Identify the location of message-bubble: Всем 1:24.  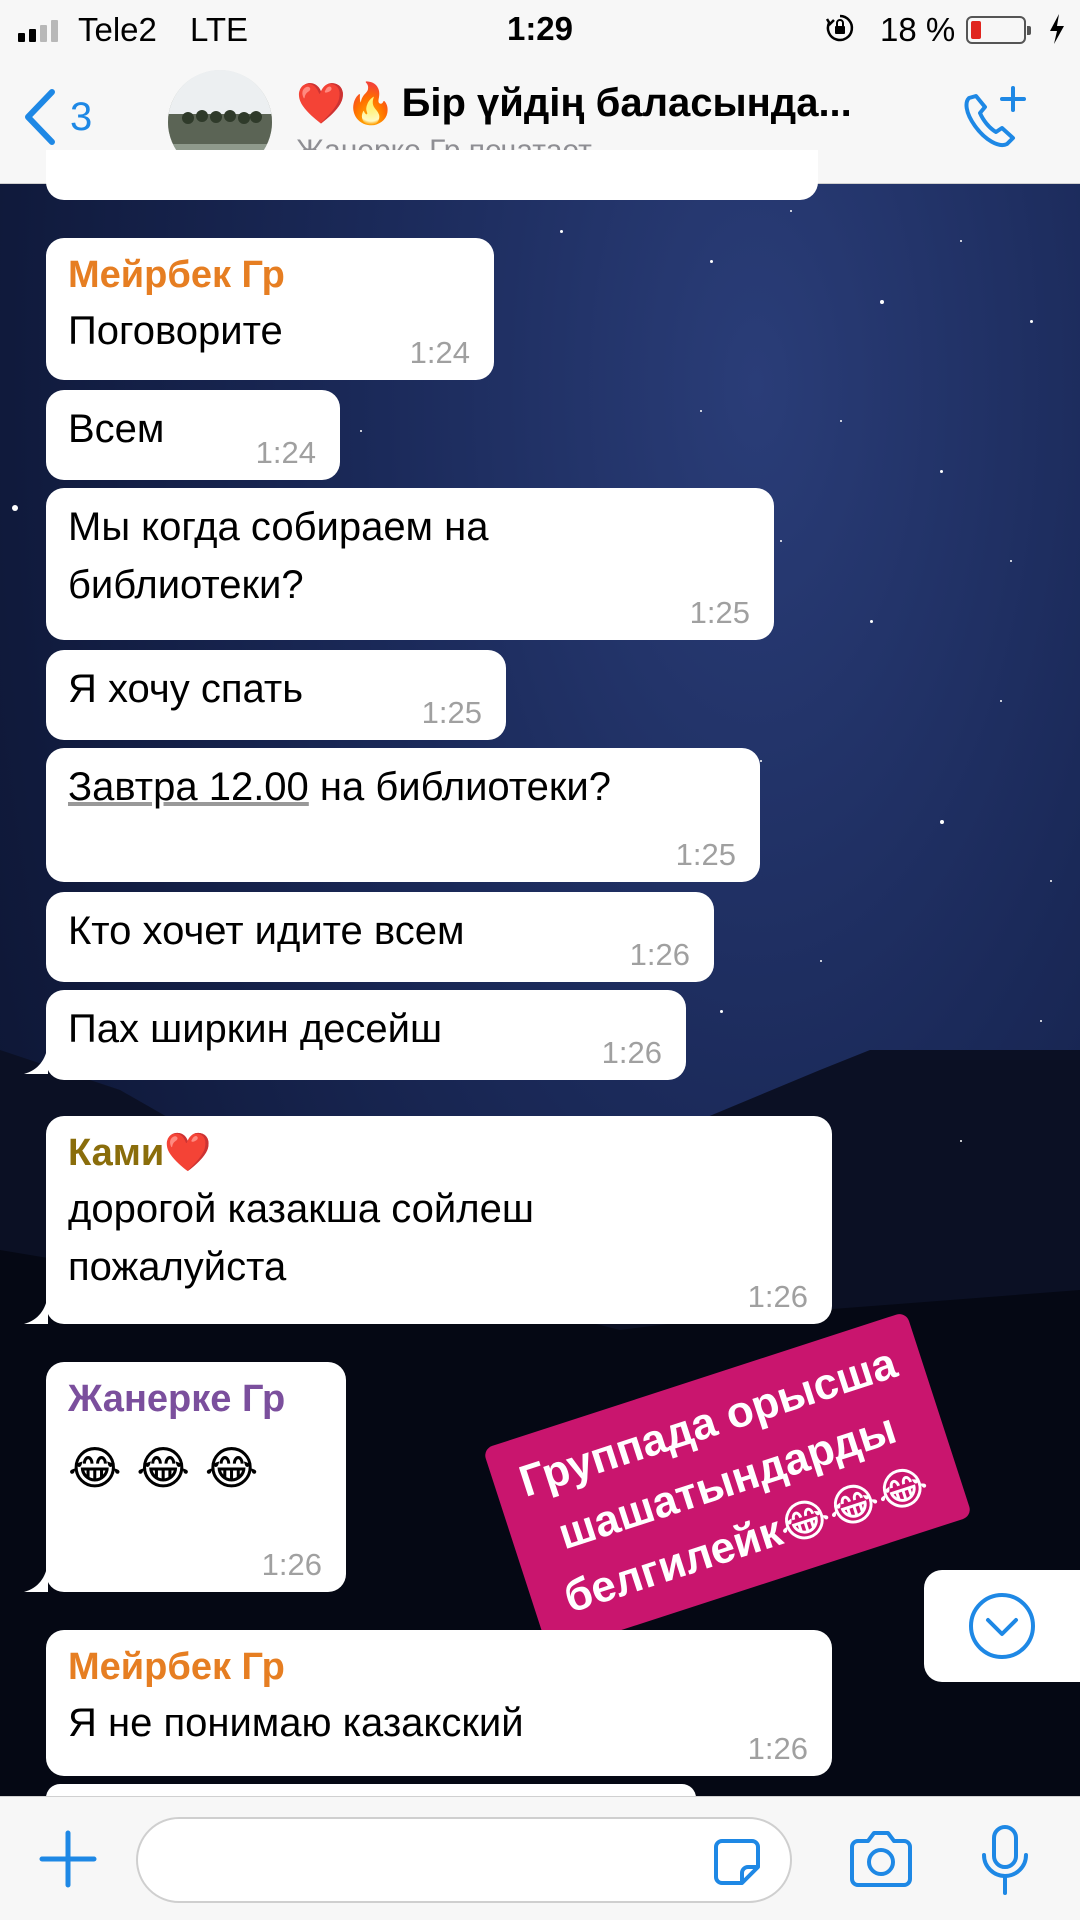
(193, 435).